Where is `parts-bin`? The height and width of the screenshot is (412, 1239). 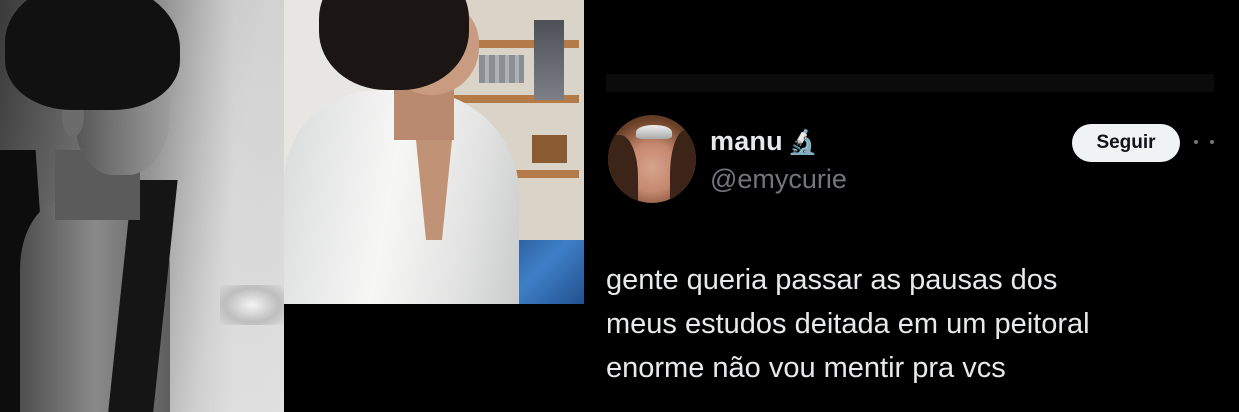
parts-bin is located at coordinates (501, 69).